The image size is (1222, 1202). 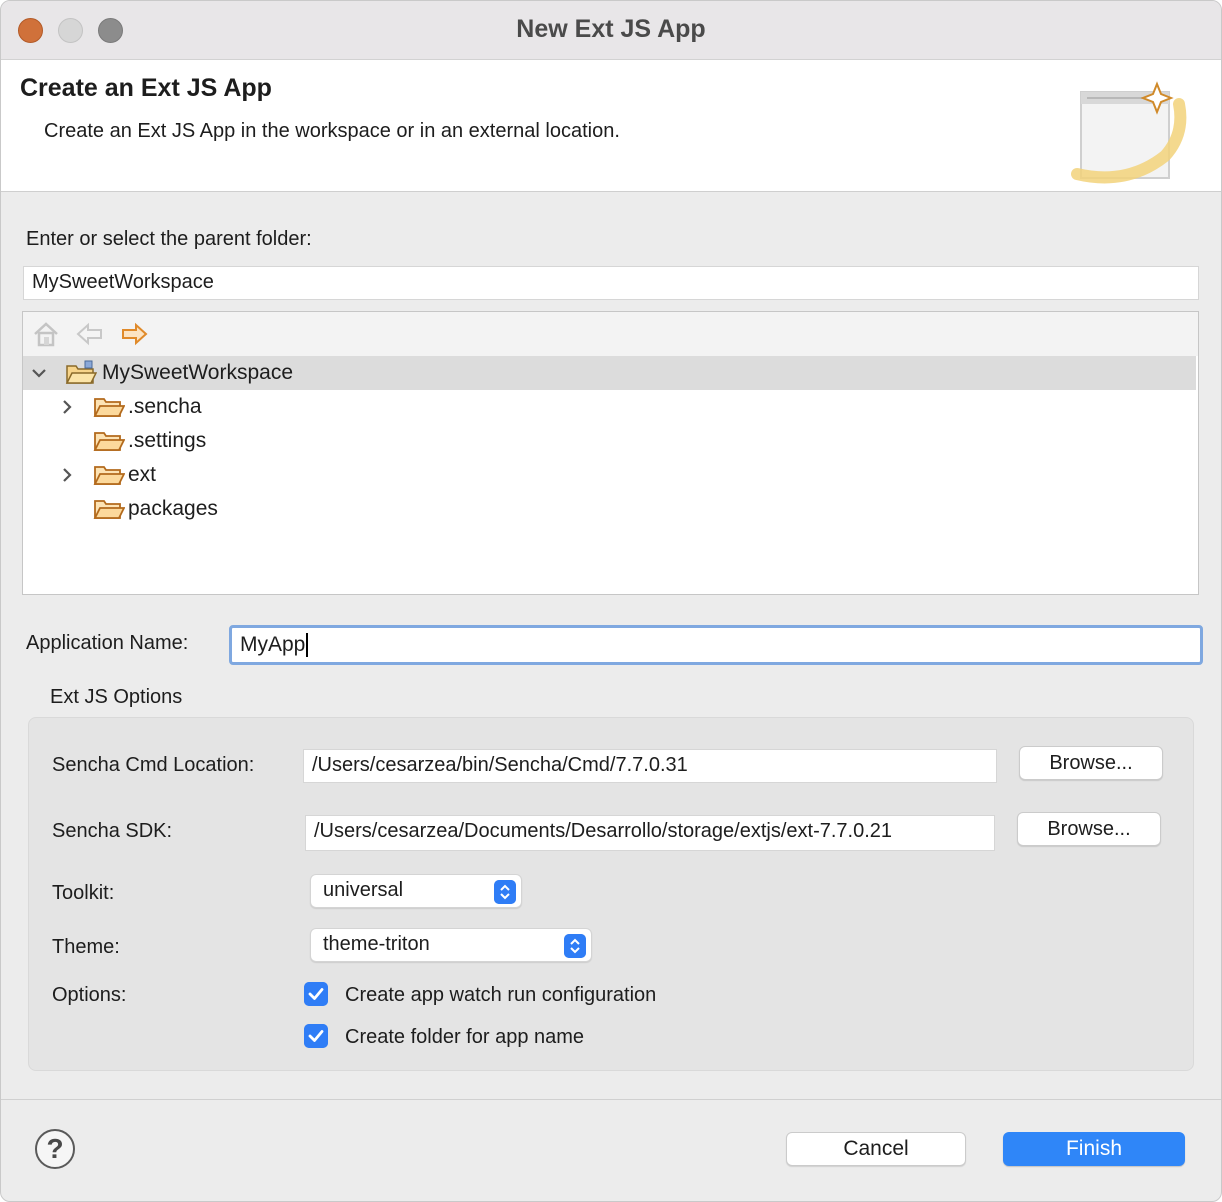 I want to click on tree-item-label: ext, so click(x=142, y=474).